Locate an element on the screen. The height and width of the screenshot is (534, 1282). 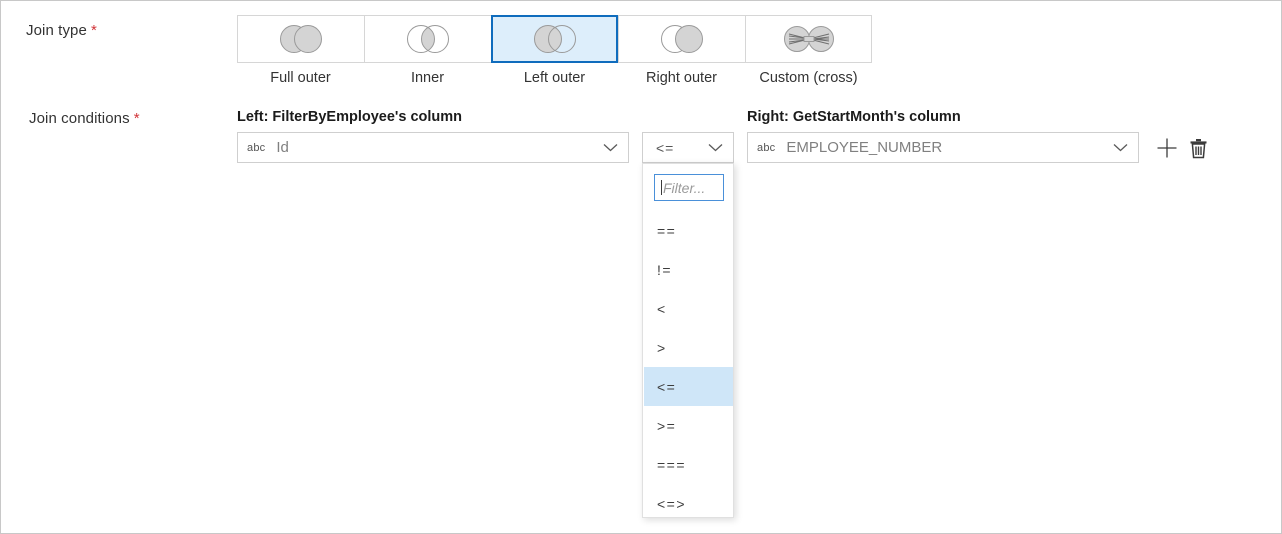
join-type-label: Join type * is located at coordinates (61, 30).